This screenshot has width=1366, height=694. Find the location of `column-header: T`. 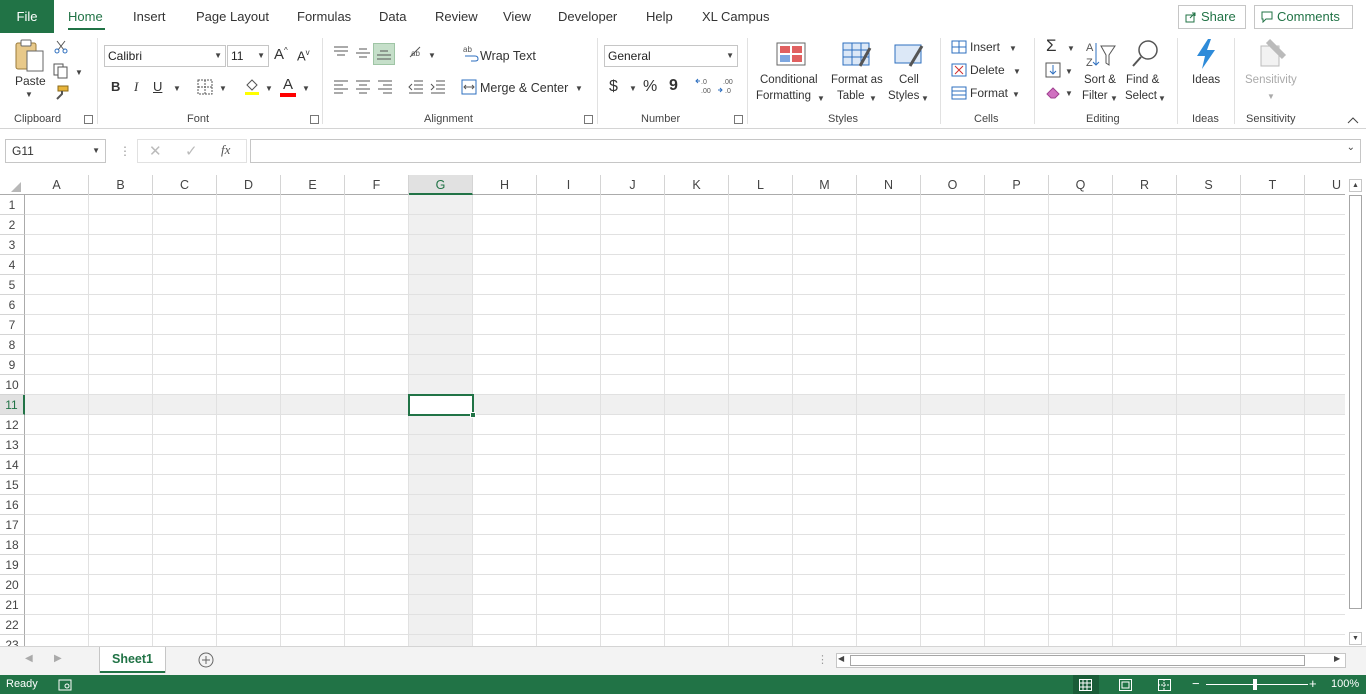

column-header: T is located at coordinates (1273, 185).